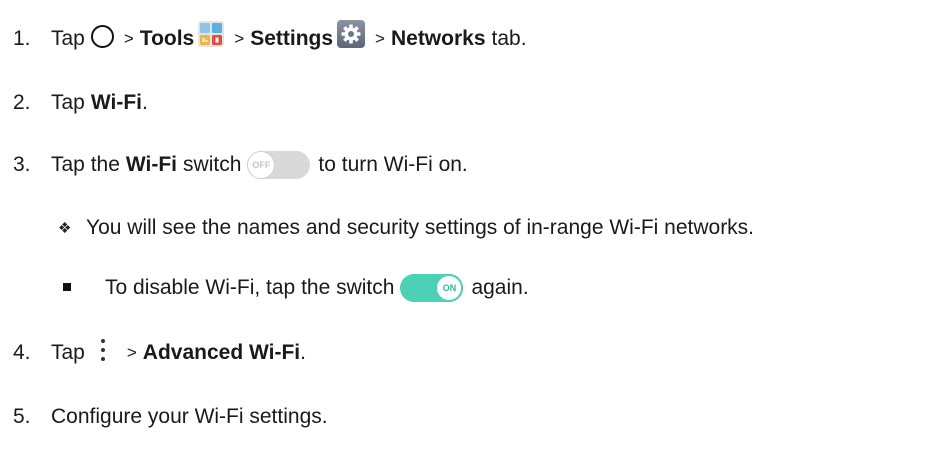 This screenshot has height=459, width=932. Describe the element at coordinates (22, 352) in the screenshot. I see `step-number: 4.` at that location.